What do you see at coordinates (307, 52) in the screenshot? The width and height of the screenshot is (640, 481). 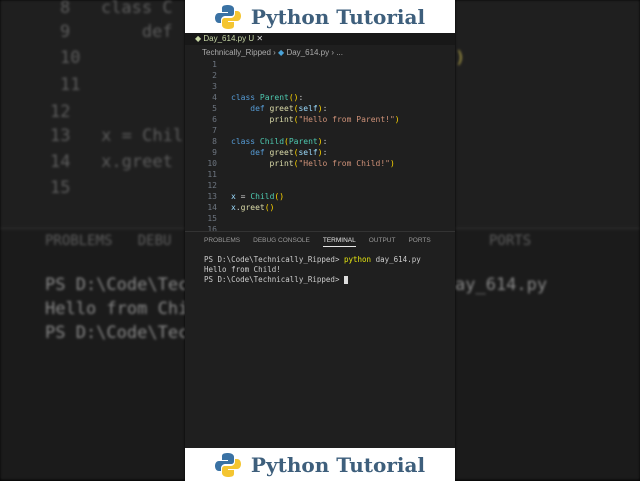 I see `breadcrumb-file: Day_614.py` at bounding box center [307, 52].